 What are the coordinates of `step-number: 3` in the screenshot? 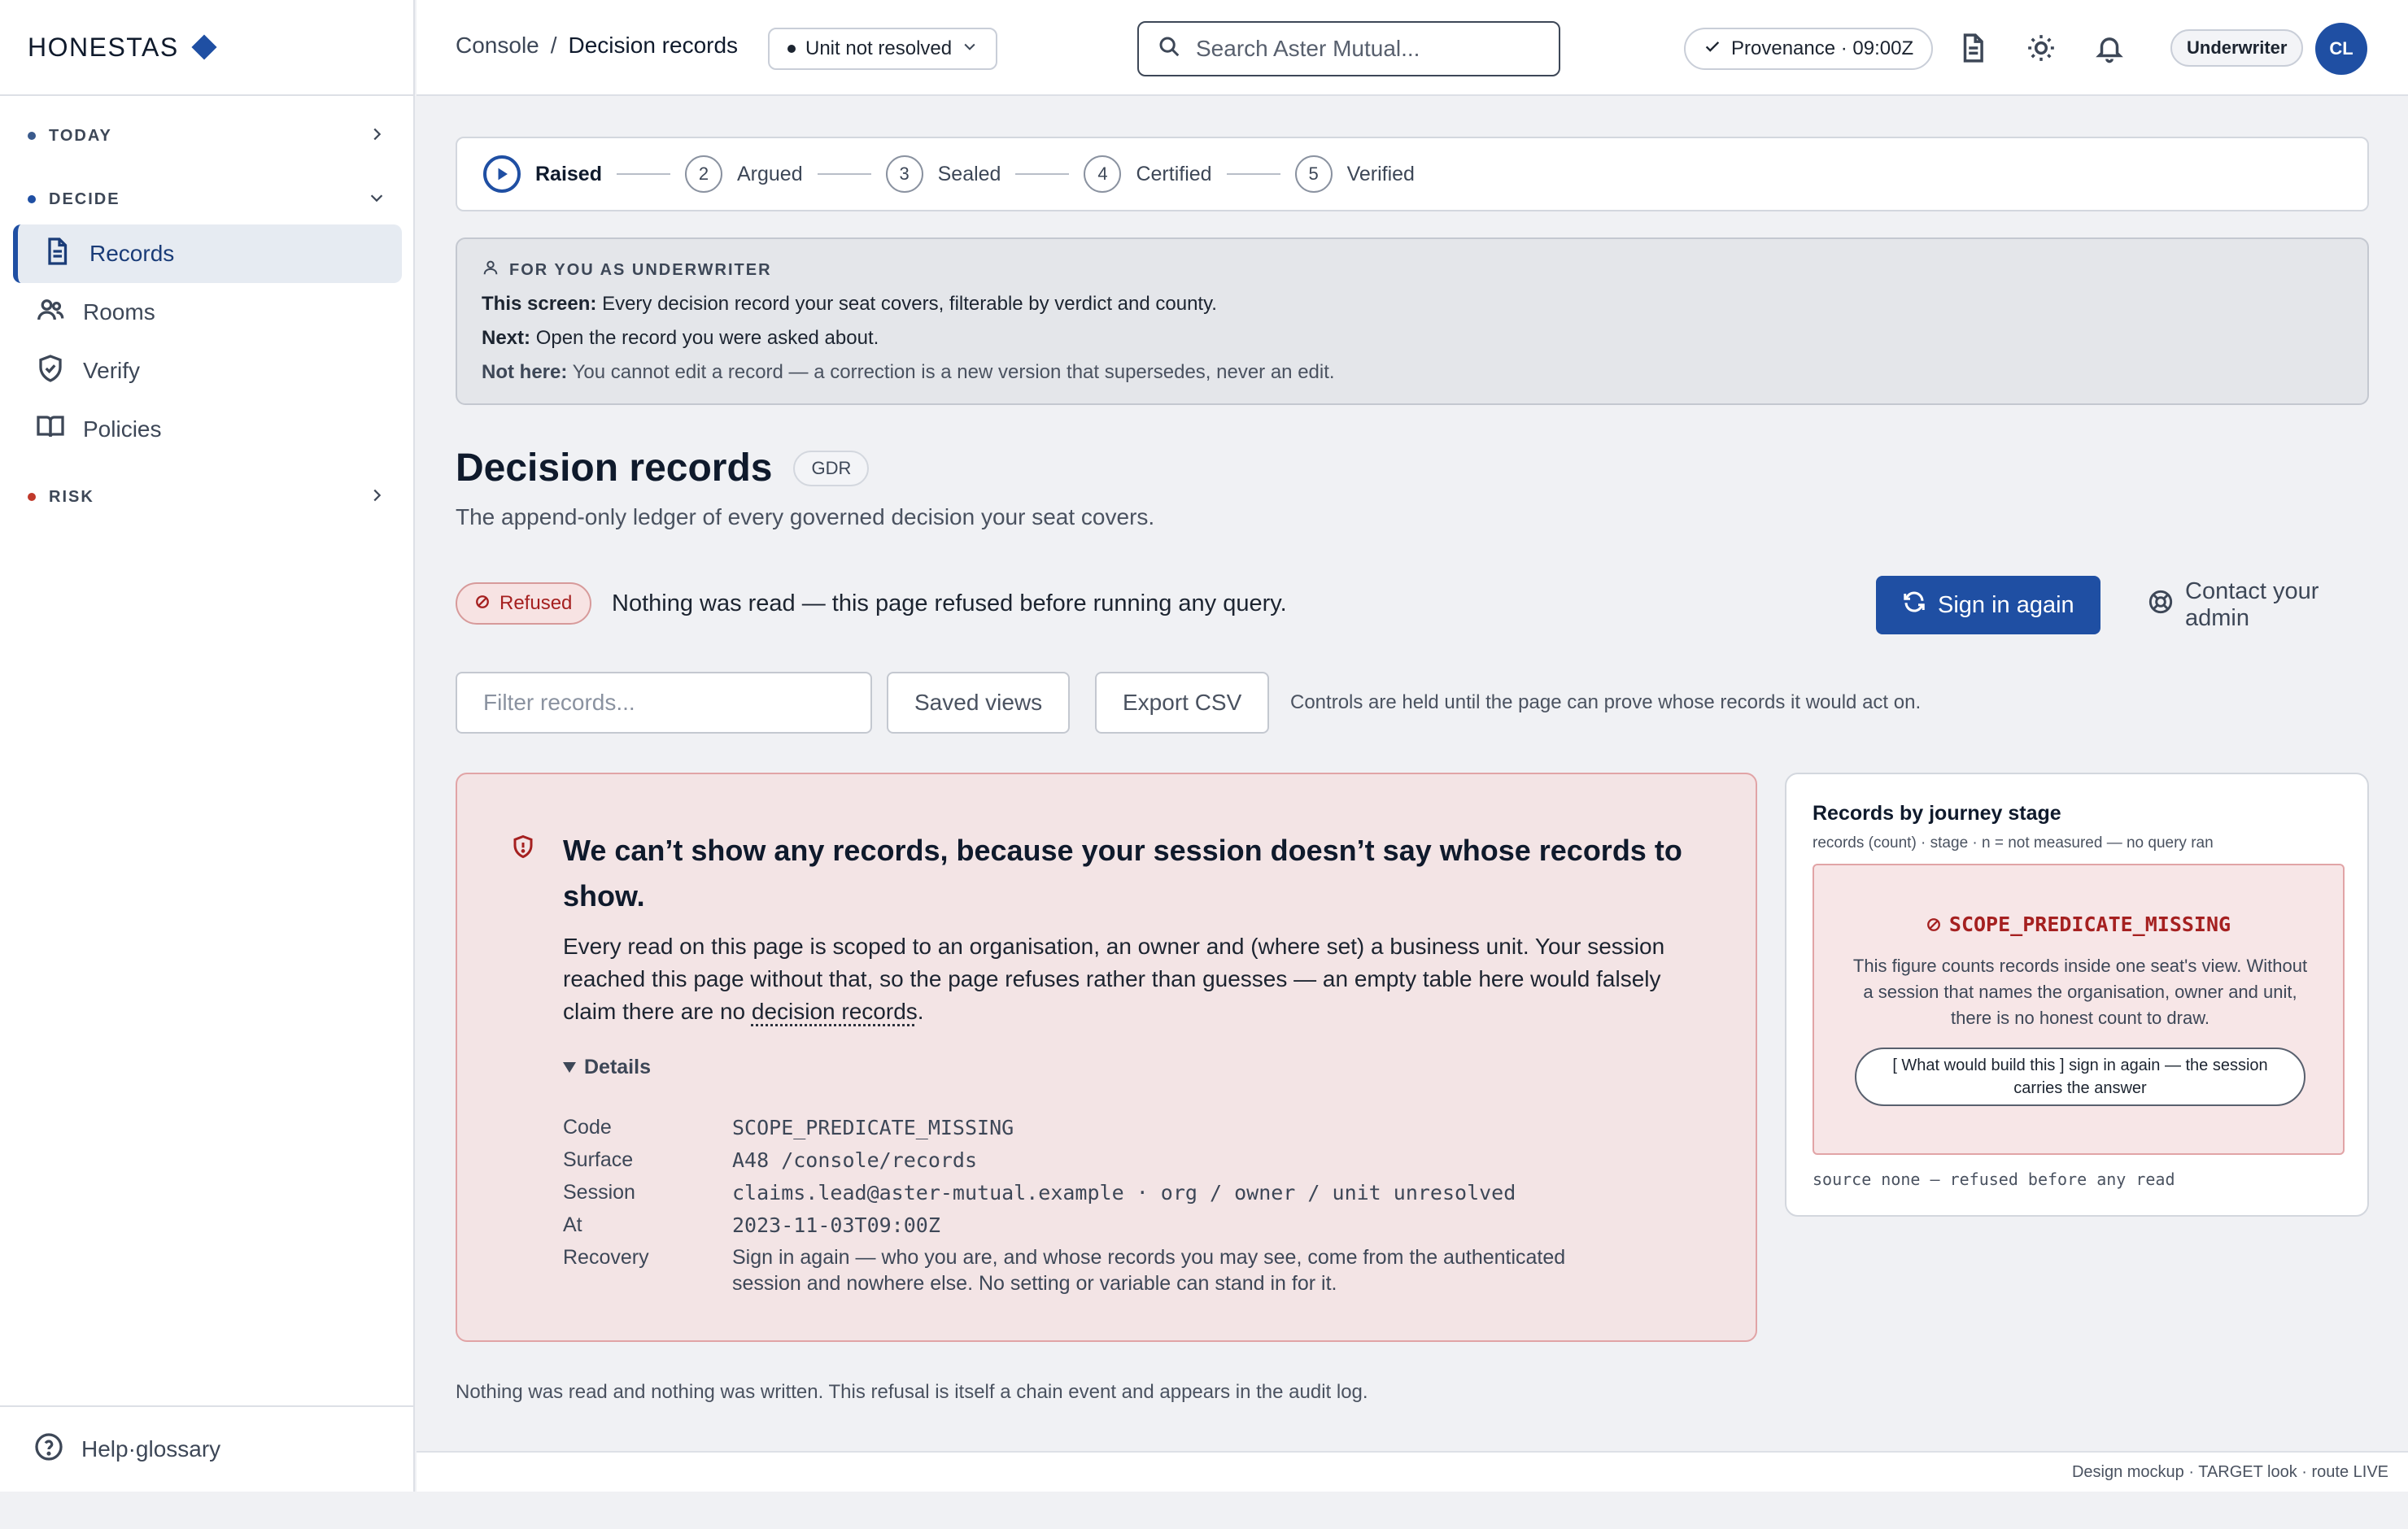 It's located at (904, 174).